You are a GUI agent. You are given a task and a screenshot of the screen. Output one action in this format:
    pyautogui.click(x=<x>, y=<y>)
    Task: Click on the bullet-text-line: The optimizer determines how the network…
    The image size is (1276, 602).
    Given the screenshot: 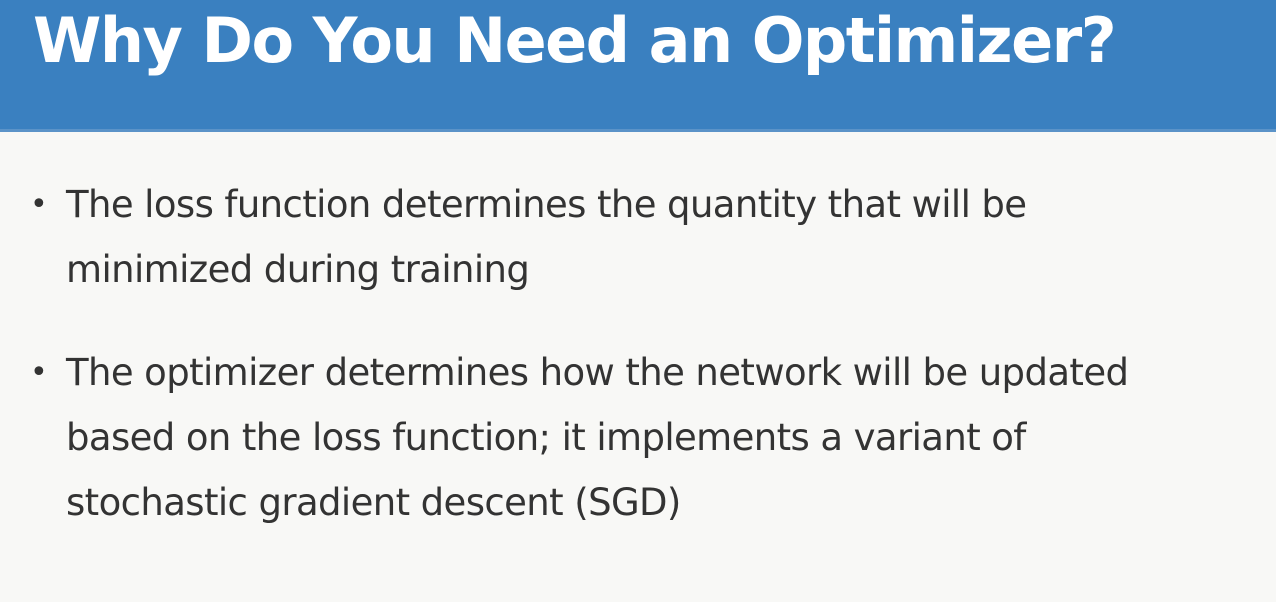 What is the action you would take?
    pyautogui.click(x=597, y=372)
    